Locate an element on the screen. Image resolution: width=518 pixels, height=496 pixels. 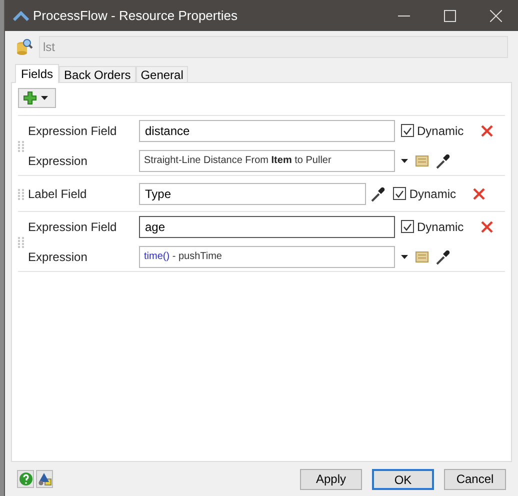
tab: Fields is located at coordinates (37, 73).